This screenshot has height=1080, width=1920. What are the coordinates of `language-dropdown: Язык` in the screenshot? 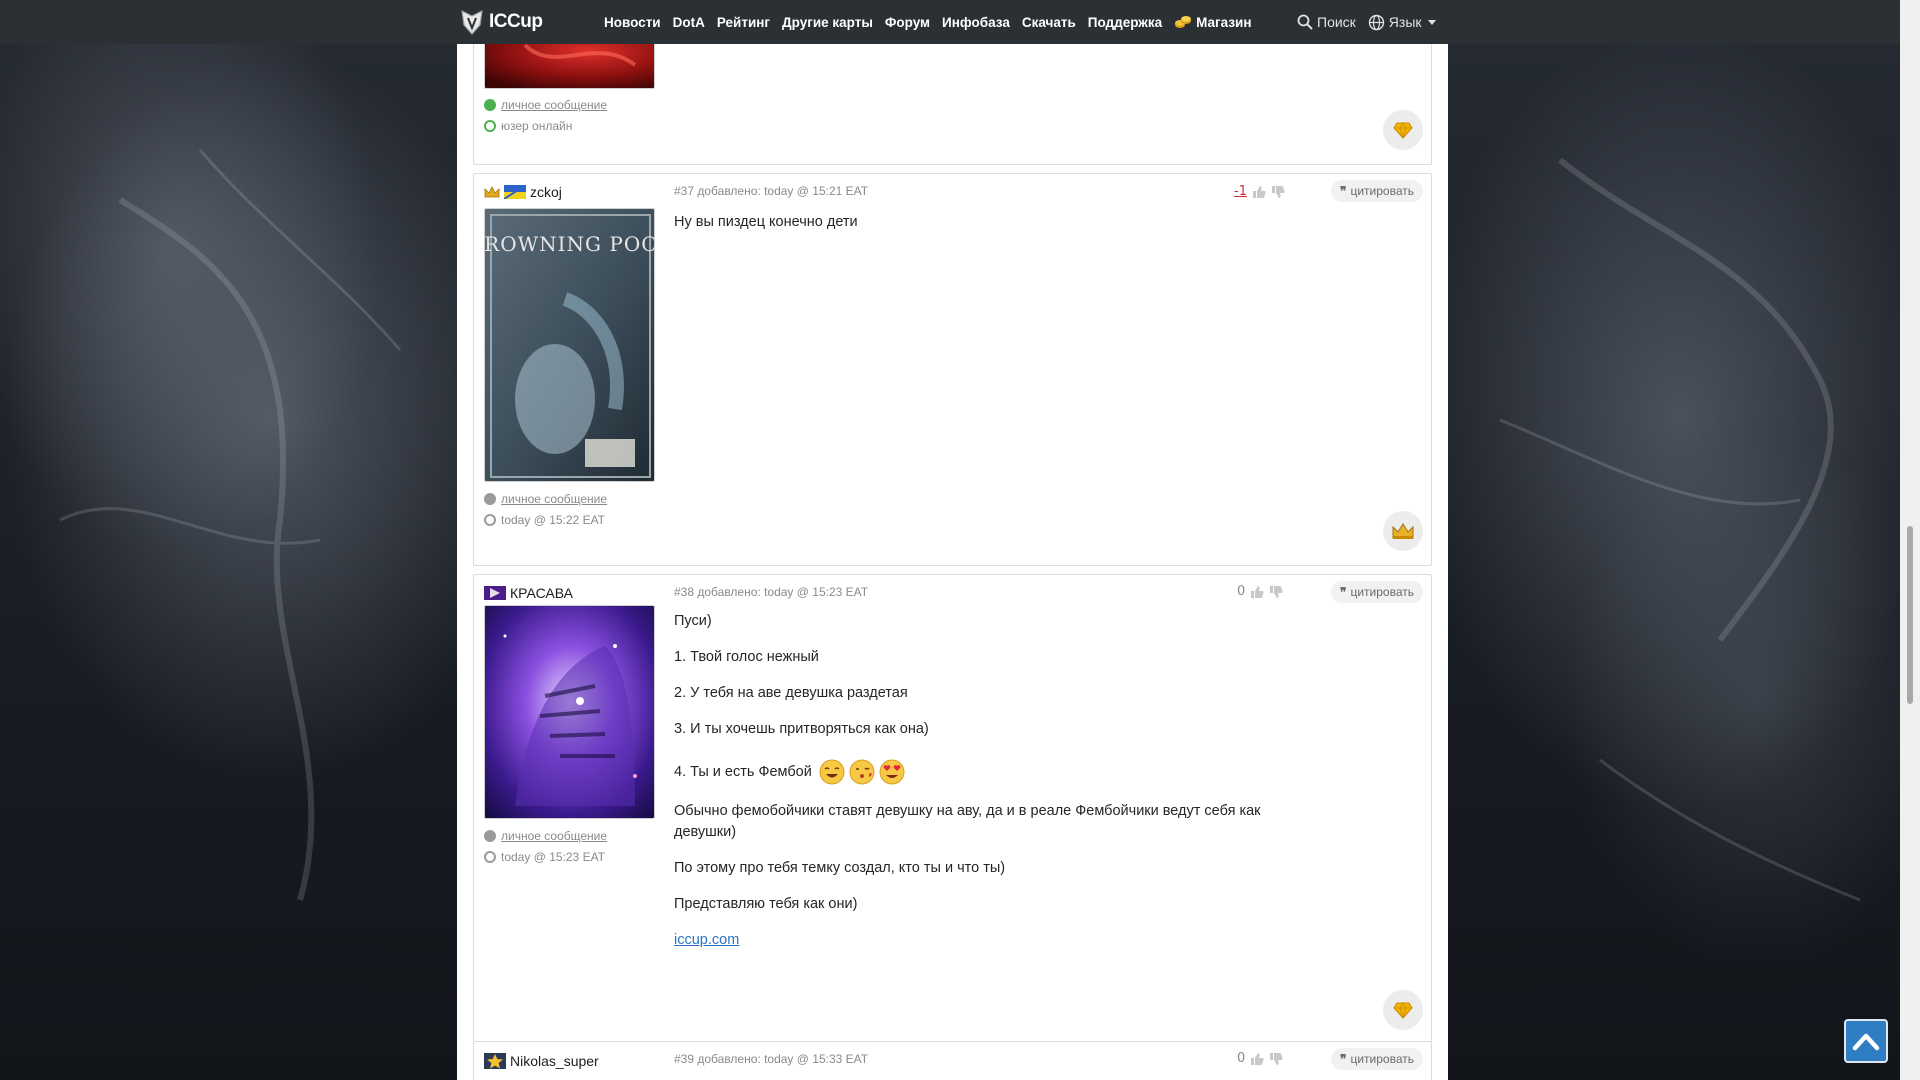 It's located at (1402, 22).